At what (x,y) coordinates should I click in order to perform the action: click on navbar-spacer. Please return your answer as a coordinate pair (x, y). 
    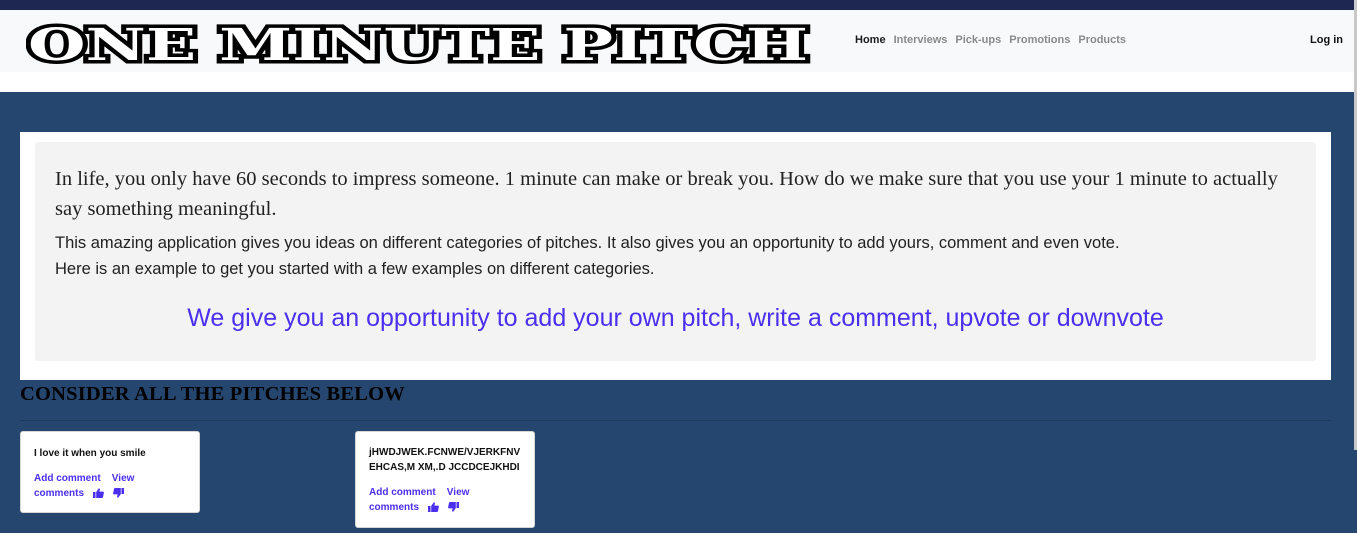
    Looking at the image, I should click on (678, 82).